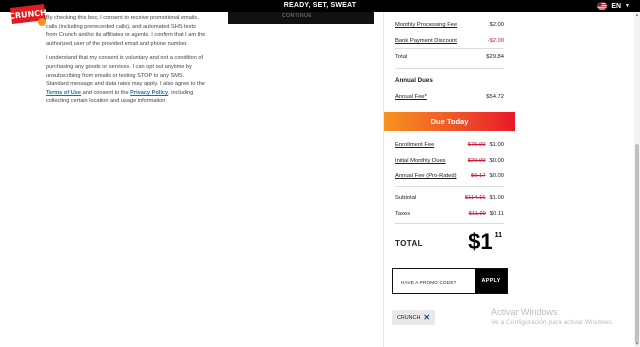  I want to click on initial-monthly-dues-original: $29.99, so click(476, 161).